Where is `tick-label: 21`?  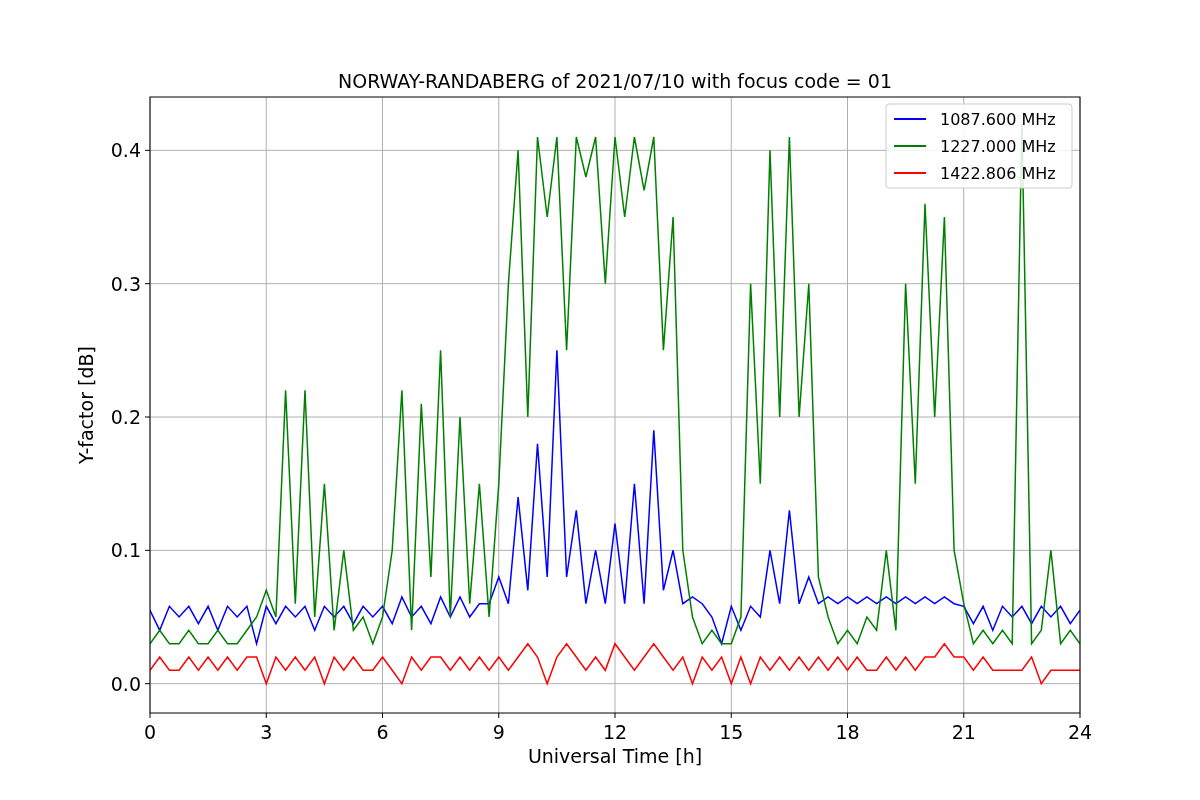 tick-label: 21 is located at coordinates (963, 732).